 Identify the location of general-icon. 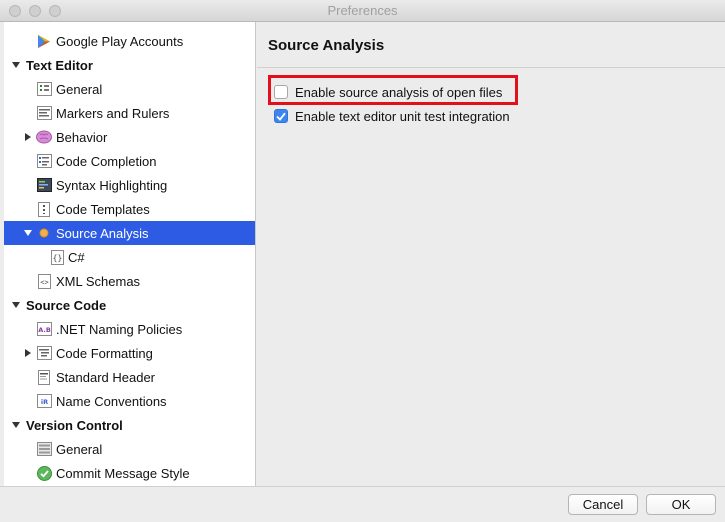
(44, 89).